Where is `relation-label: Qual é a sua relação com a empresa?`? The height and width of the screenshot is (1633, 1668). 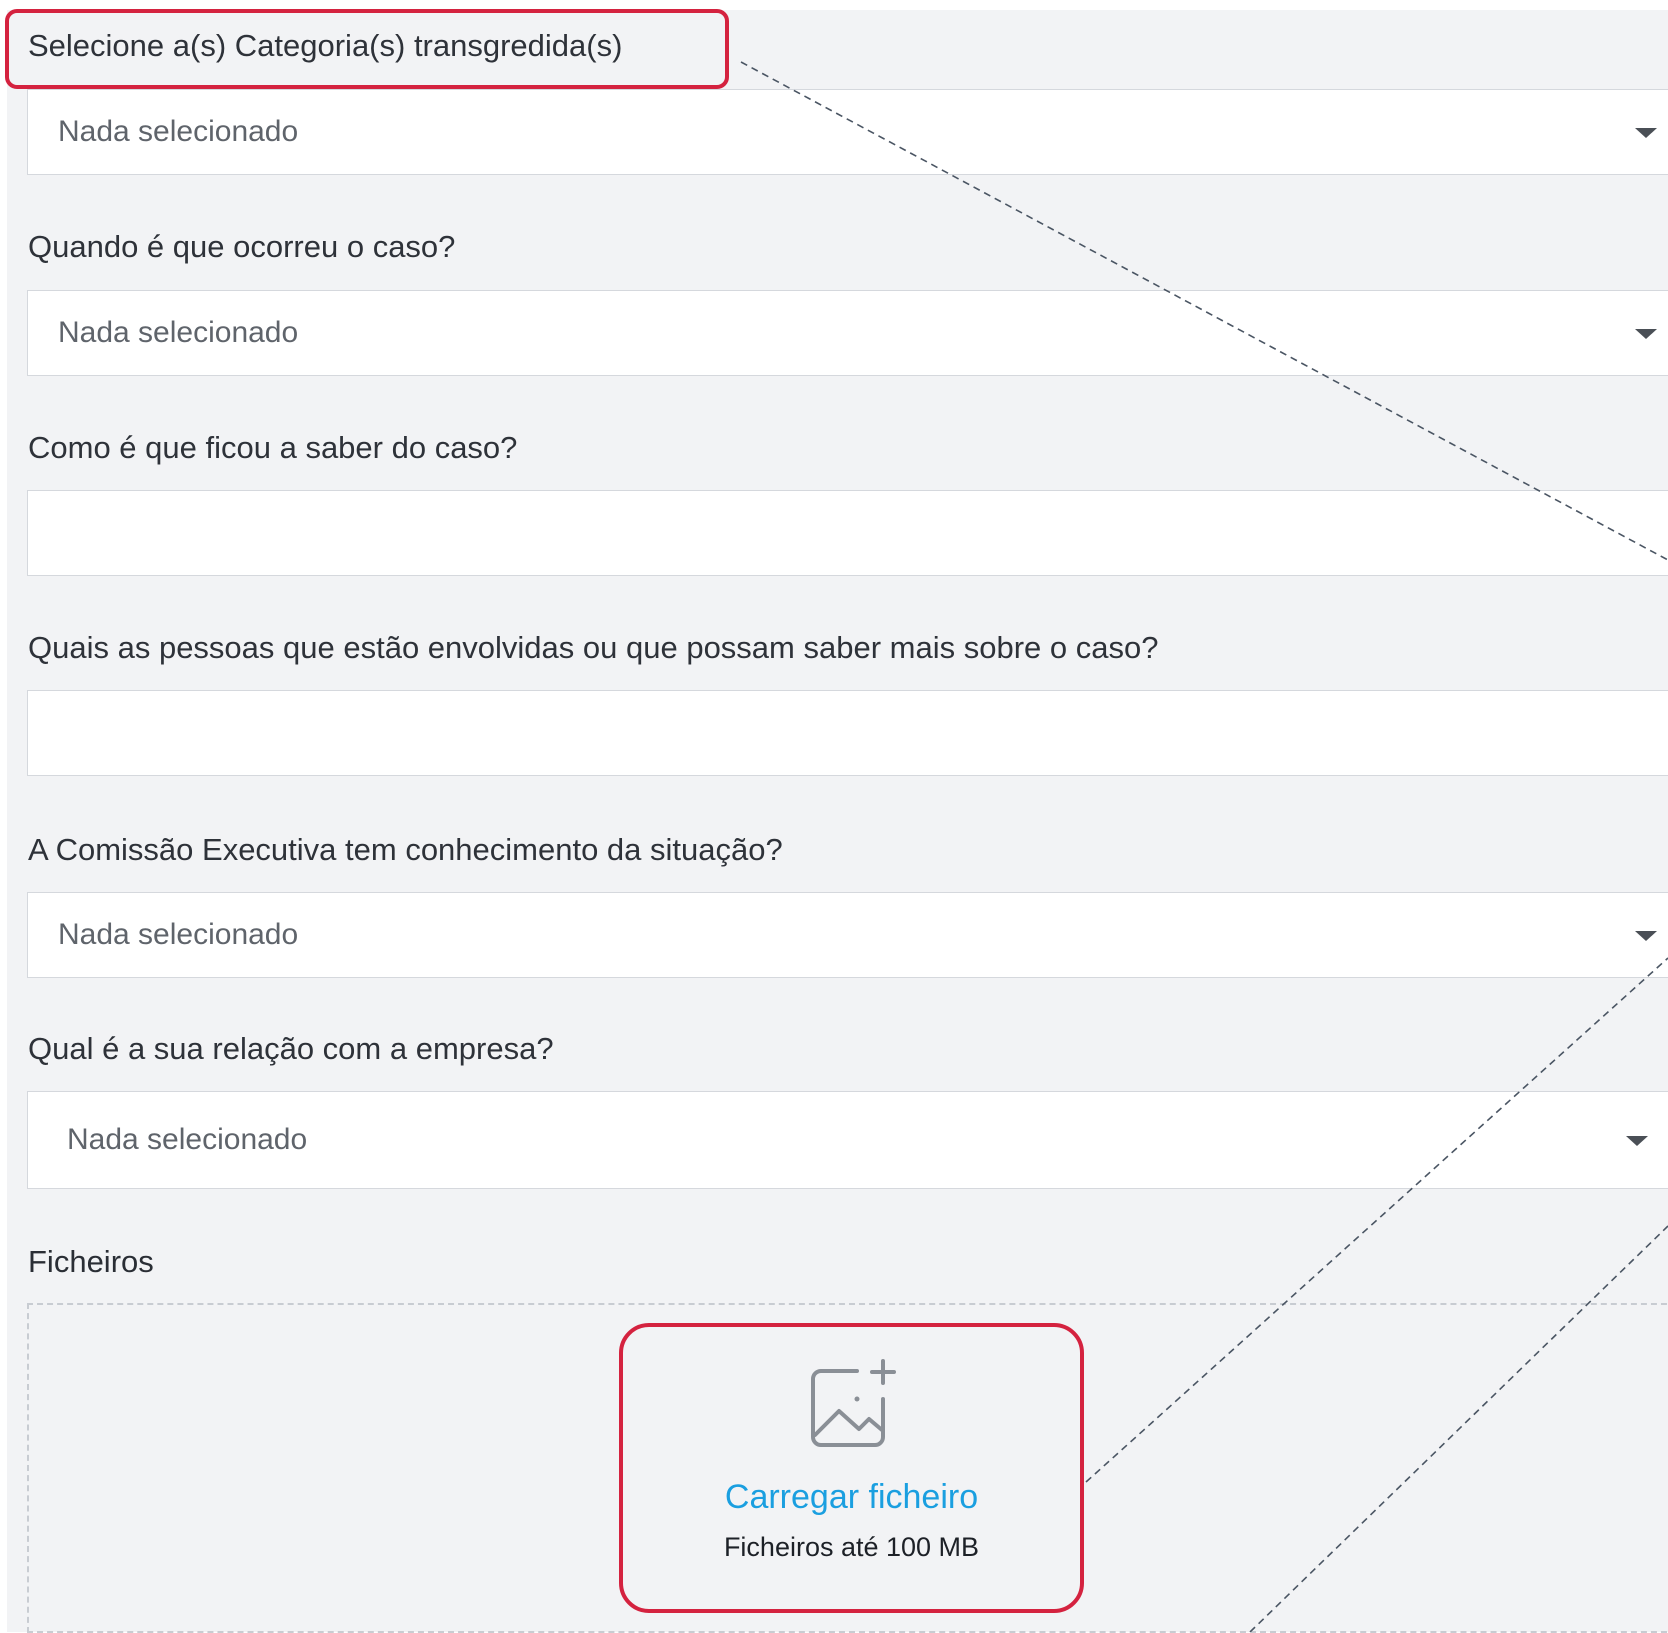 relation-label: Qual é a sua relação com a empresa? is located at coordinates (291, 1048).